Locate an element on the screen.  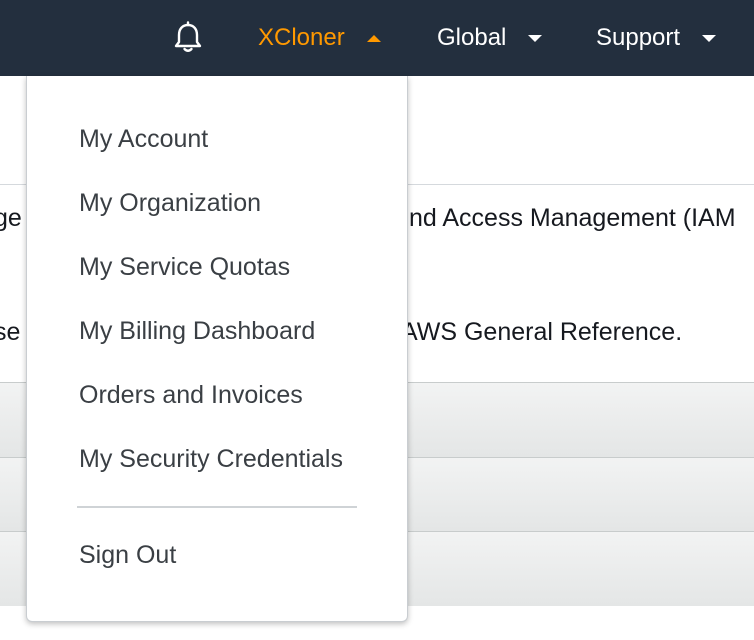
region-menu-toggle: Global is located at coordinates (490, 38).